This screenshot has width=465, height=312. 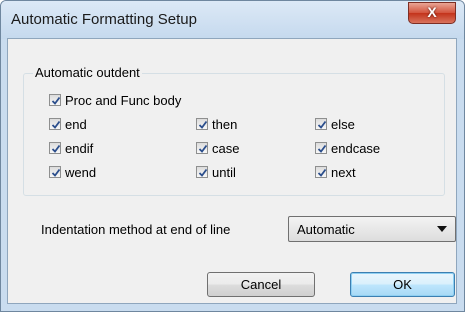 What do you see at coordinates (81, 172) in the screenshot?
I see `checkbox-label: wend` at bounding box center [81, 172].